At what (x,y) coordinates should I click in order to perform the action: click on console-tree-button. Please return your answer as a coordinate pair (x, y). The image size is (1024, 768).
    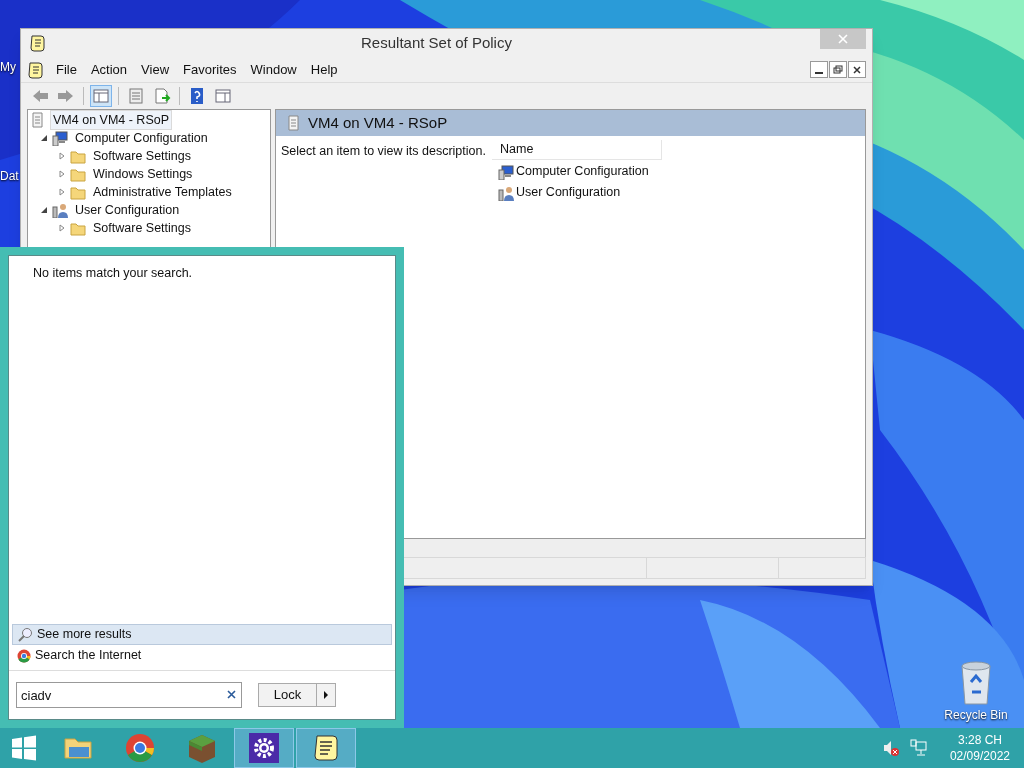
    Looking at the image, I should click on (101, 96).